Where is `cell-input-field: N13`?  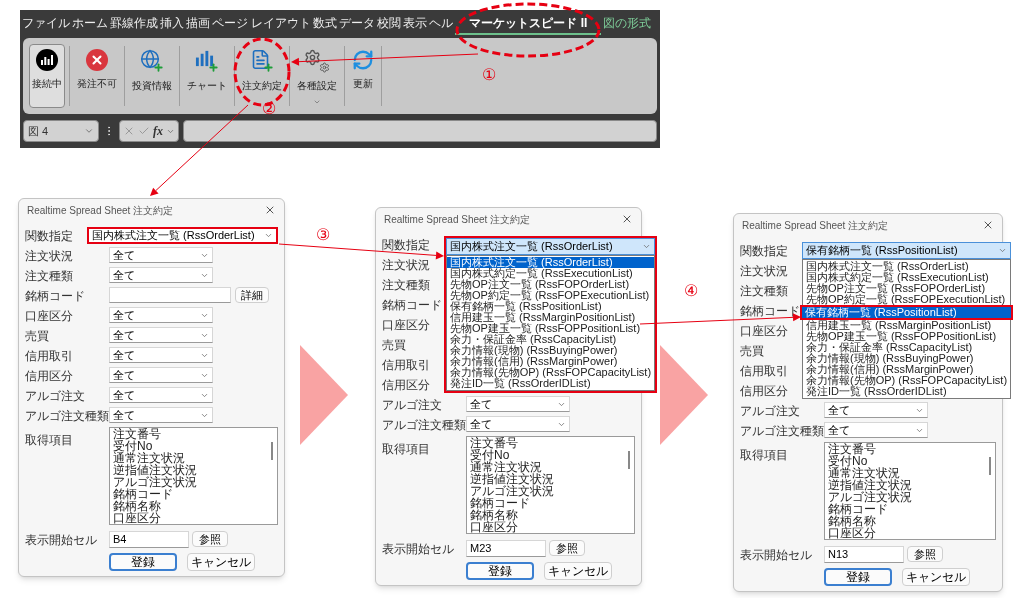 cell-input-field: N13 is located at coordinates (864, 554).